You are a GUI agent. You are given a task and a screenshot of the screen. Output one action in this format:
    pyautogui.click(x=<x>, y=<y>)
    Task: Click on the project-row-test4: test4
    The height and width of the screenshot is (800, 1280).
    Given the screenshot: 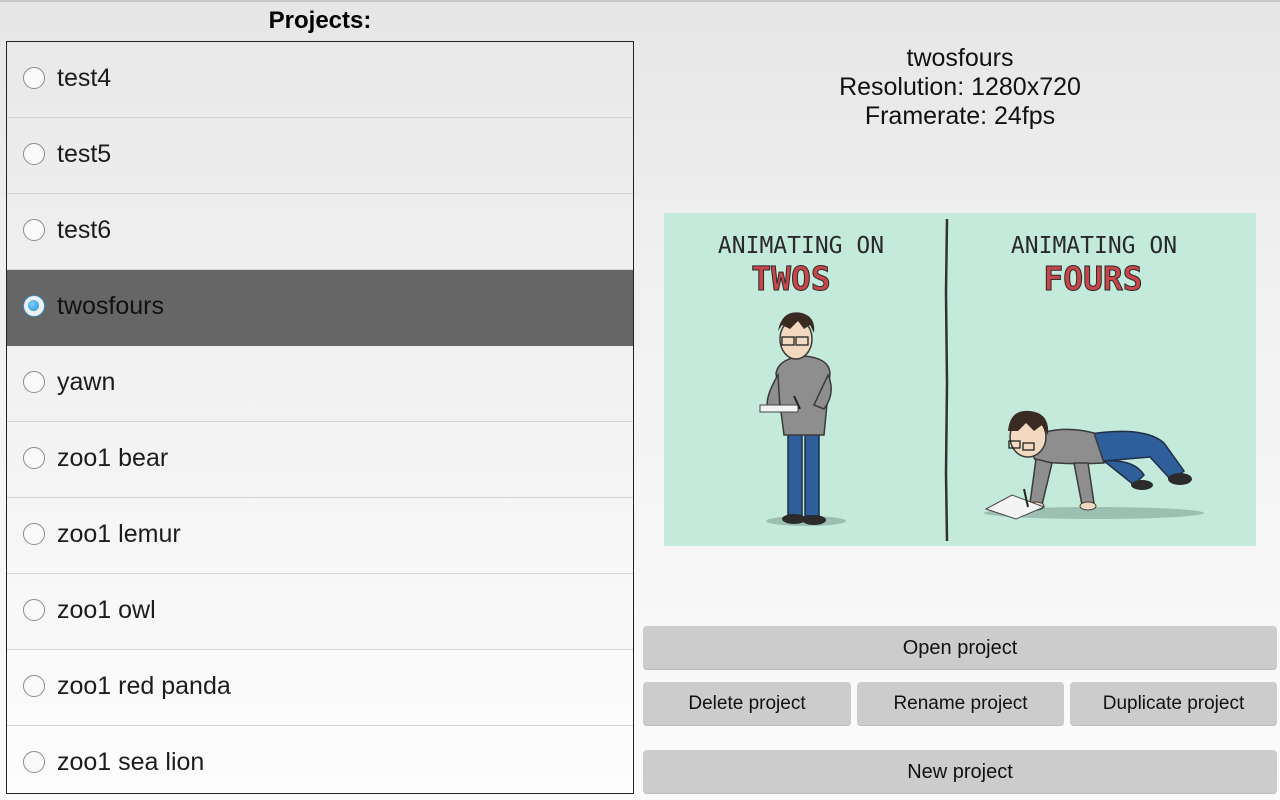 What is the action you would take?
    pyautogui.click(x=320, y=80)
    